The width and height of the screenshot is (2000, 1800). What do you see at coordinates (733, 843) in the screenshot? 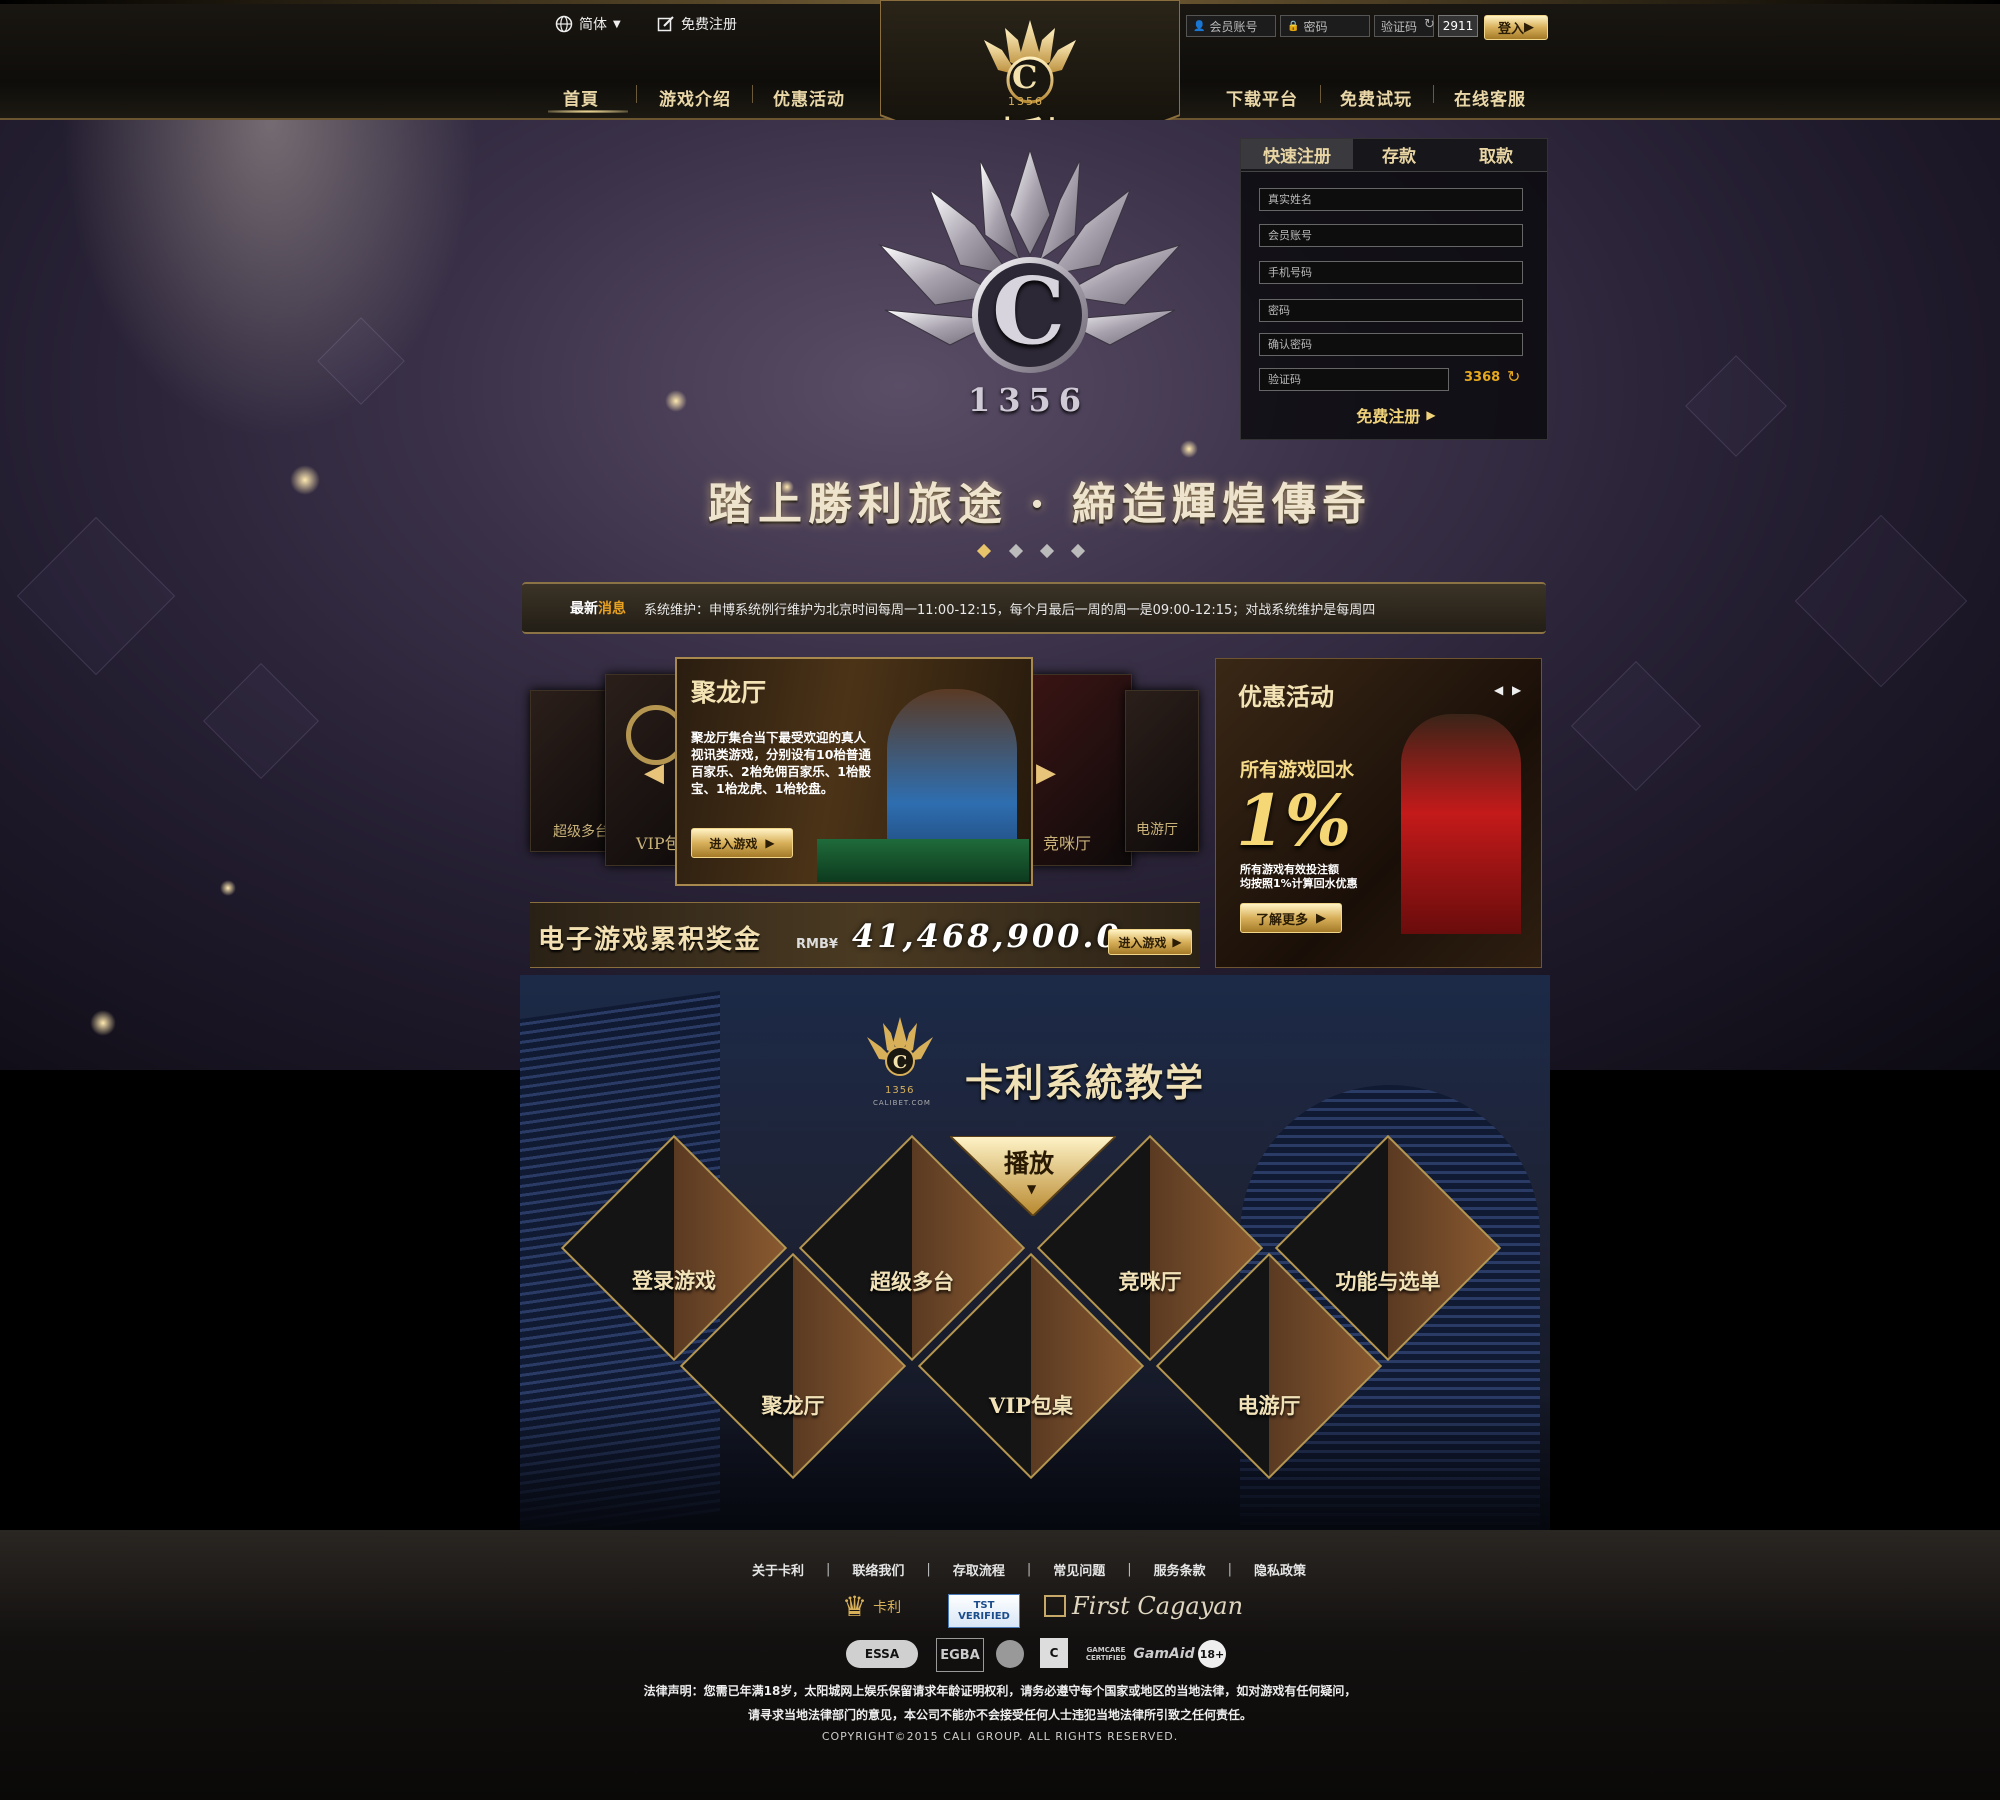
I see `enter-game-label: 进入游戏` at bounding box center [733, 843].